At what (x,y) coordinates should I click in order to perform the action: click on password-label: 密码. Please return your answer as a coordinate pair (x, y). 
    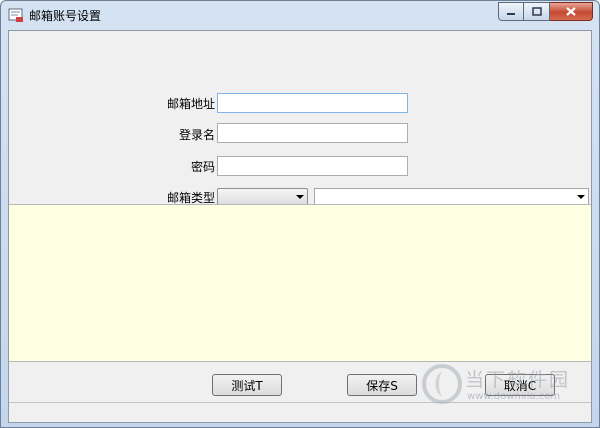
    Looking at the image, I should click on (202, 167).